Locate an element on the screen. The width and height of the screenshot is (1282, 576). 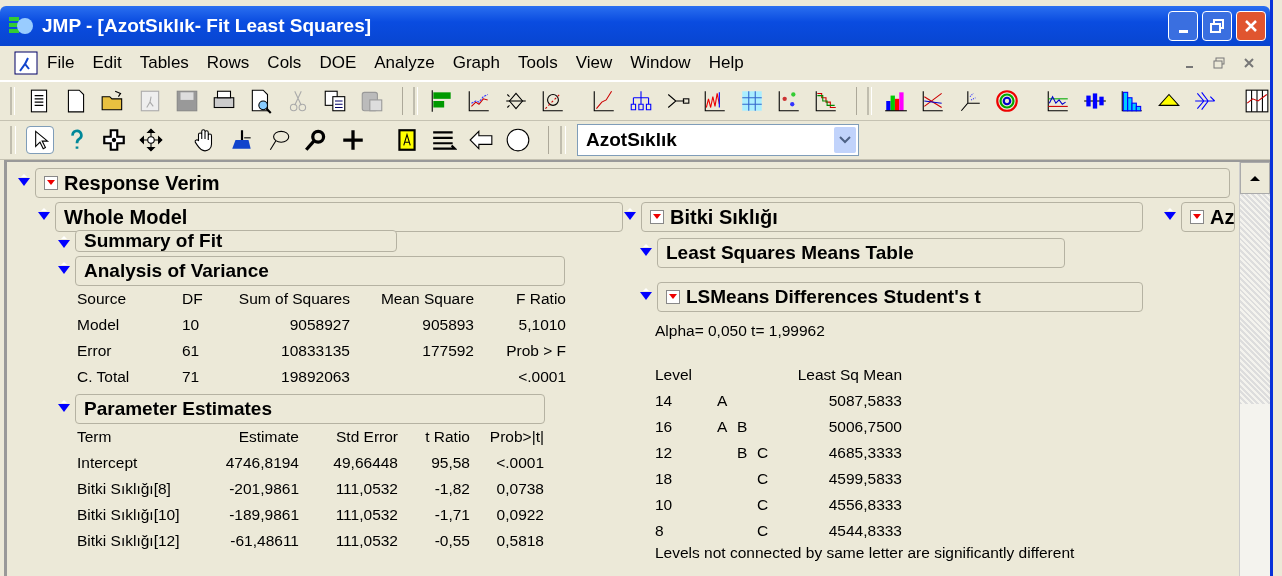
table-cell-text: 12 is located at coordinates (664, 453).